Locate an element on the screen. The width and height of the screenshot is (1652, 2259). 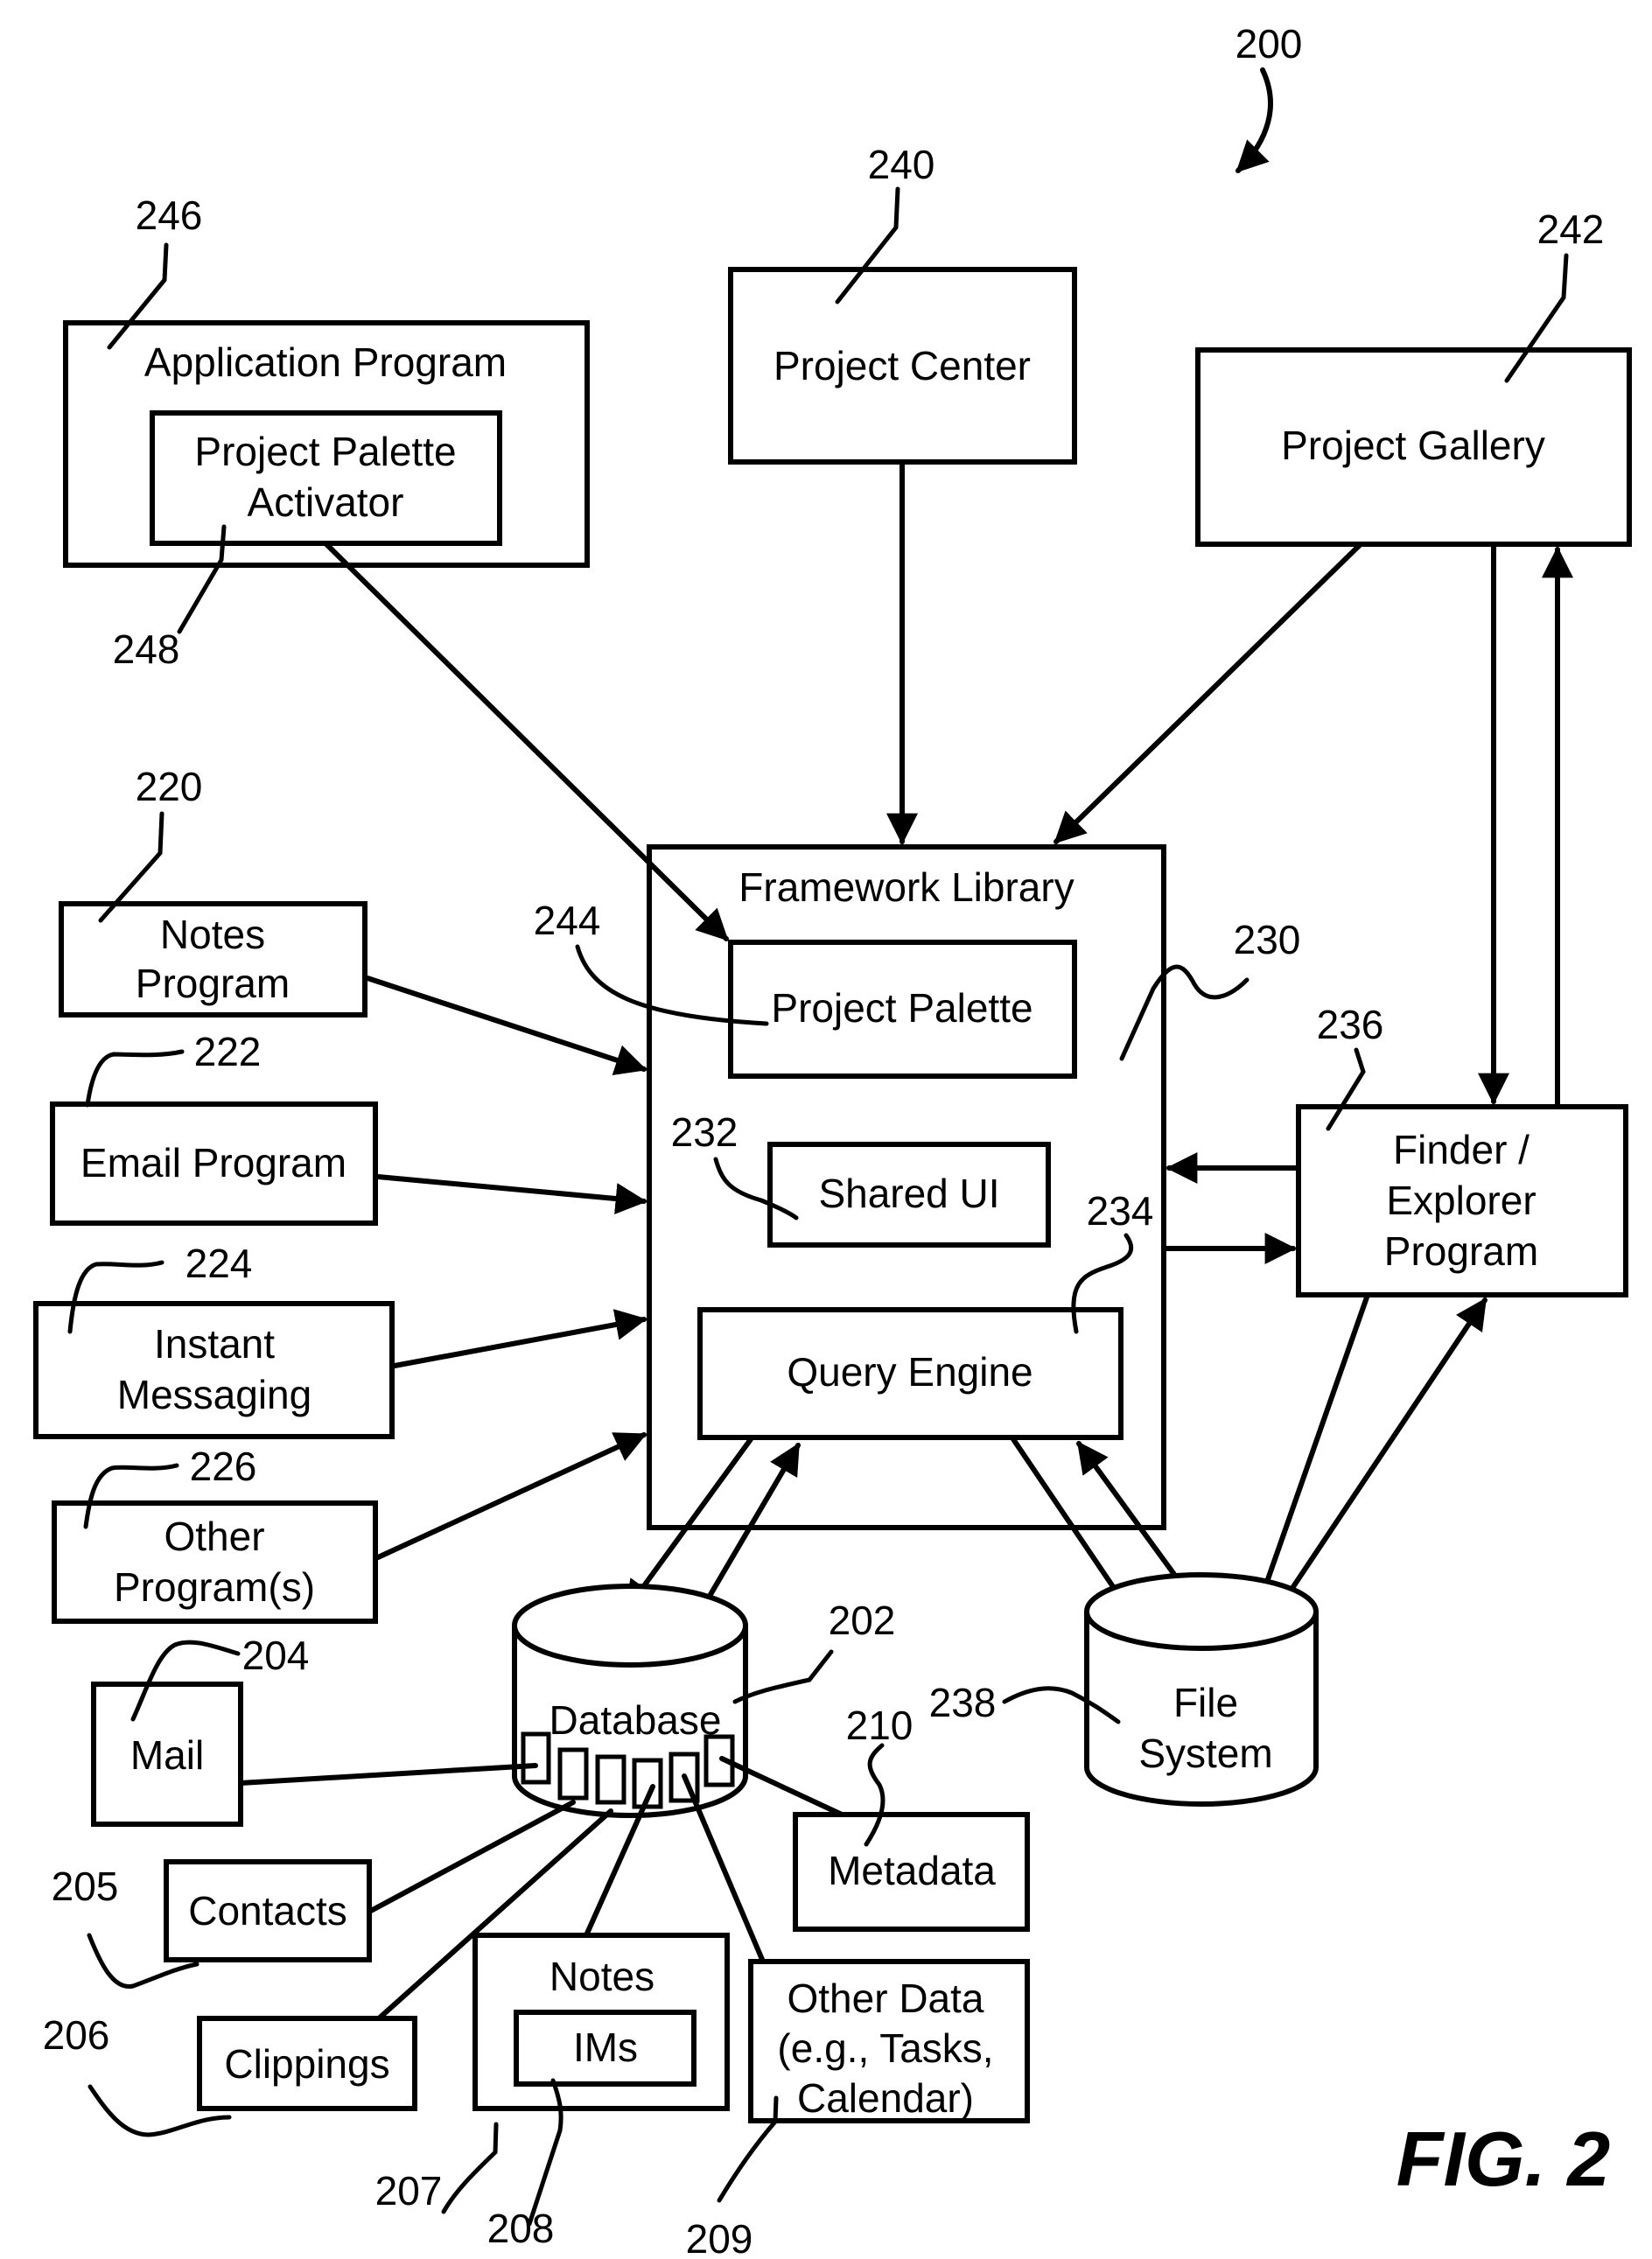
ref-label-209: 209 is located at coordinates (719, 2237).